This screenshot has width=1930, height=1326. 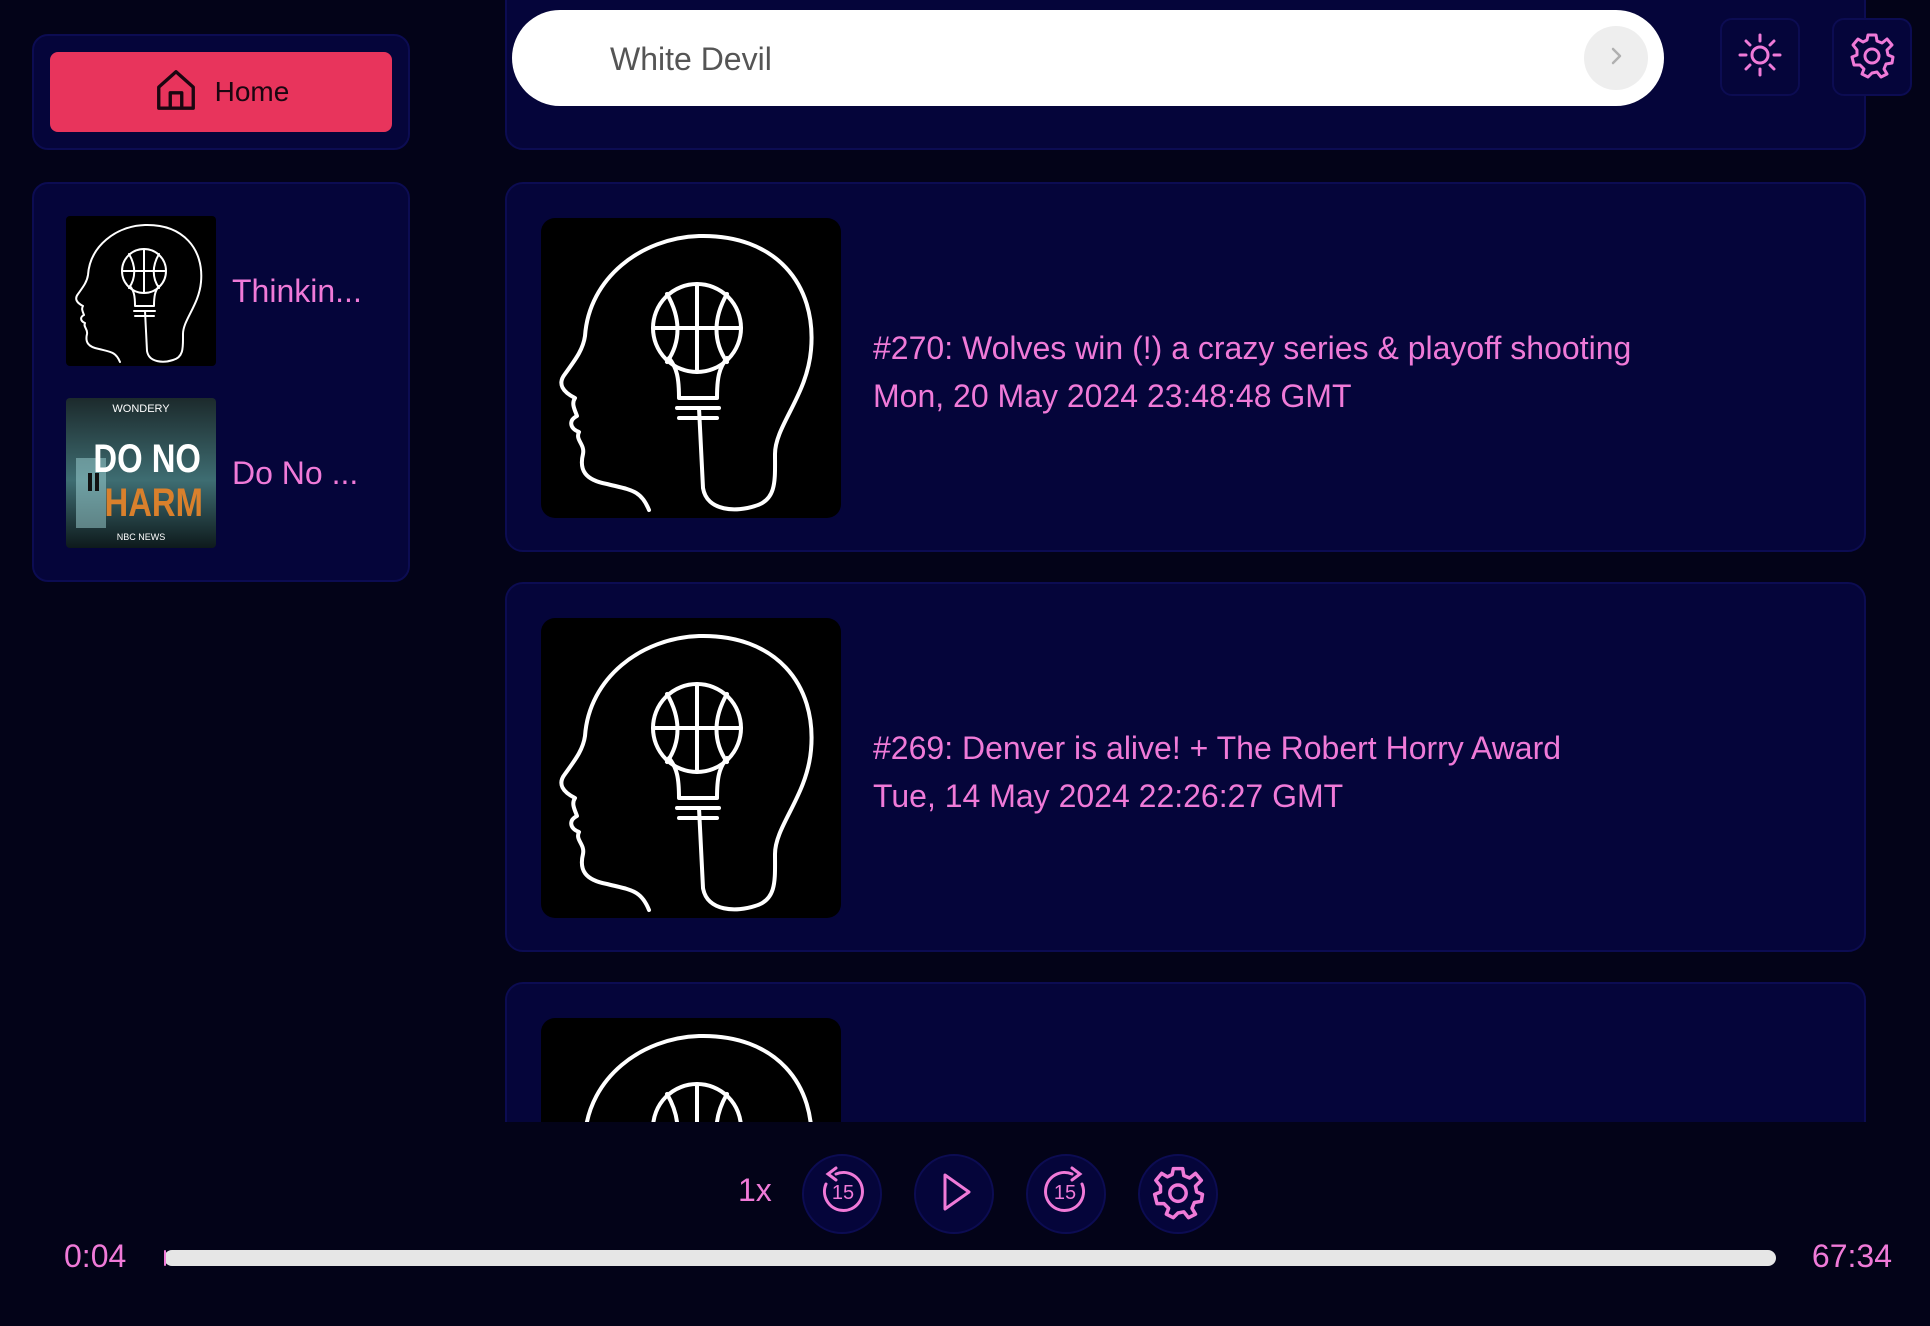 I want to click on art-network-text: NBC NEWS, so click(x=141, y=537).